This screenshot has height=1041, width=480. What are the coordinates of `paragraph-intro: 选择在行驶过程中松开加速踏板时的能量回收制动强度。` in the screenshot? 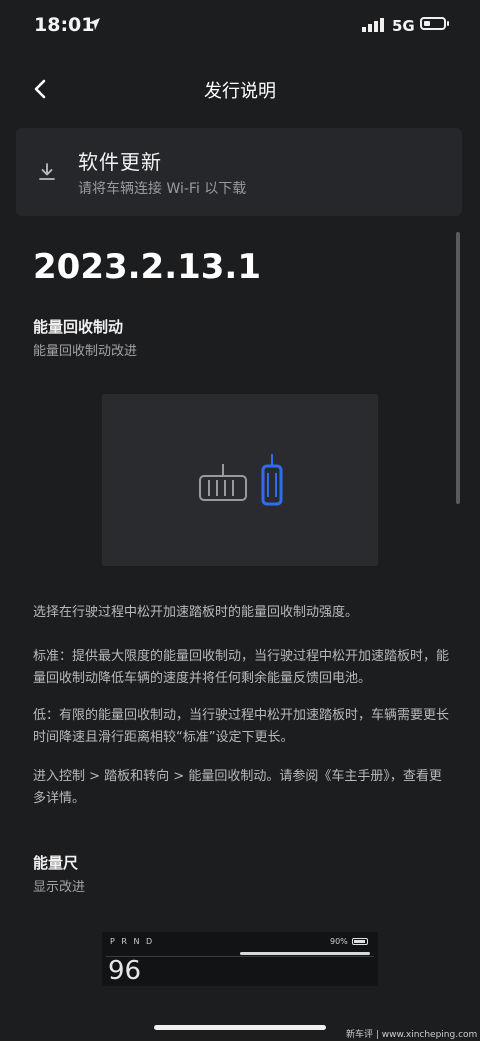 It's located at (196, 612).